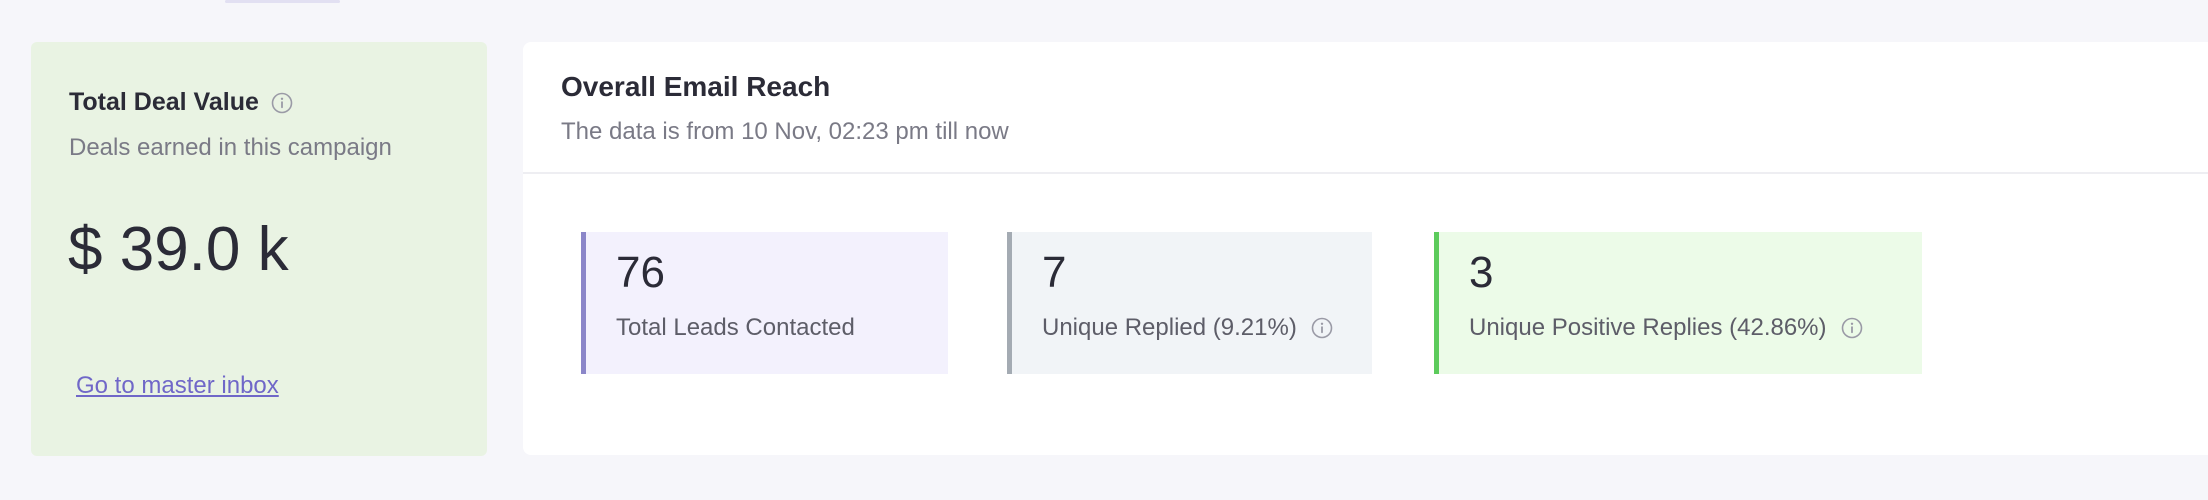 This screenshot has width=2208, height=500. What do you see at coordinates (764, 303) in the screenshot?
I see `stat-total-leads-contacted: 76 Total Leads Contacted` at bounding box center [764, 303].